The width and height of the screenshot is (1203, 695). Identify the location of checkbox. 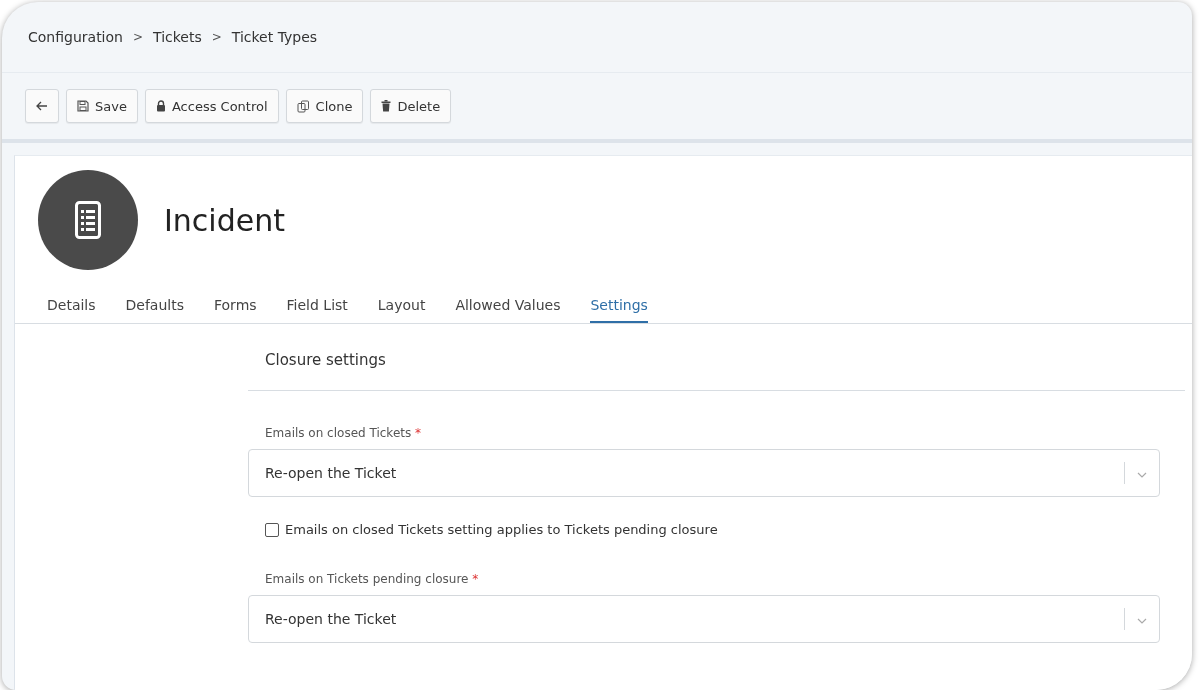
(272, 529).